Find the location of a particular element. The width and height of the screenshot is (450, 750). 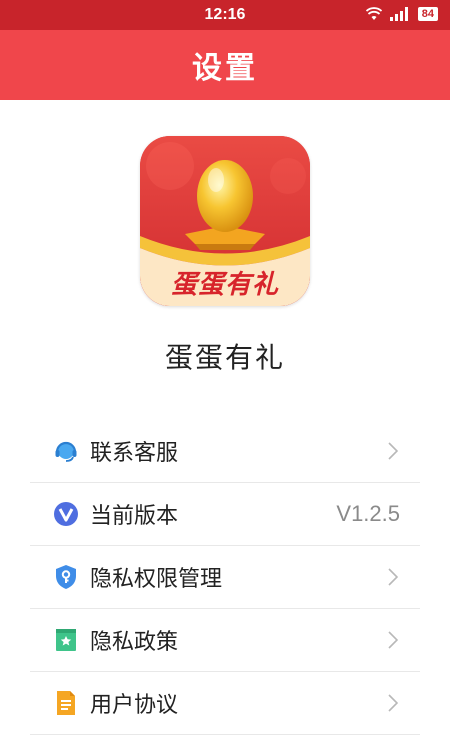

menu-label: 联系客服 is located at coordinates (134, 453).